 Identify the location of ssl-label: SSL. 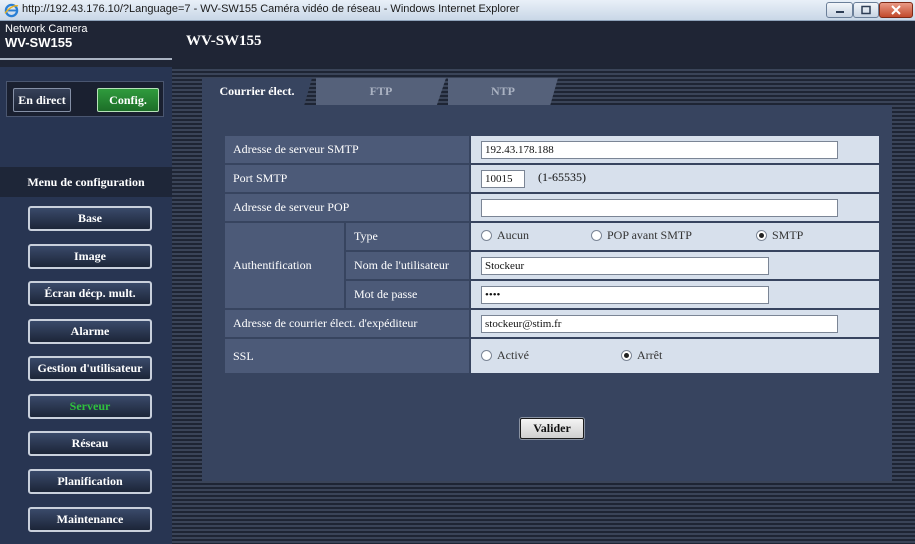
(347, 356).